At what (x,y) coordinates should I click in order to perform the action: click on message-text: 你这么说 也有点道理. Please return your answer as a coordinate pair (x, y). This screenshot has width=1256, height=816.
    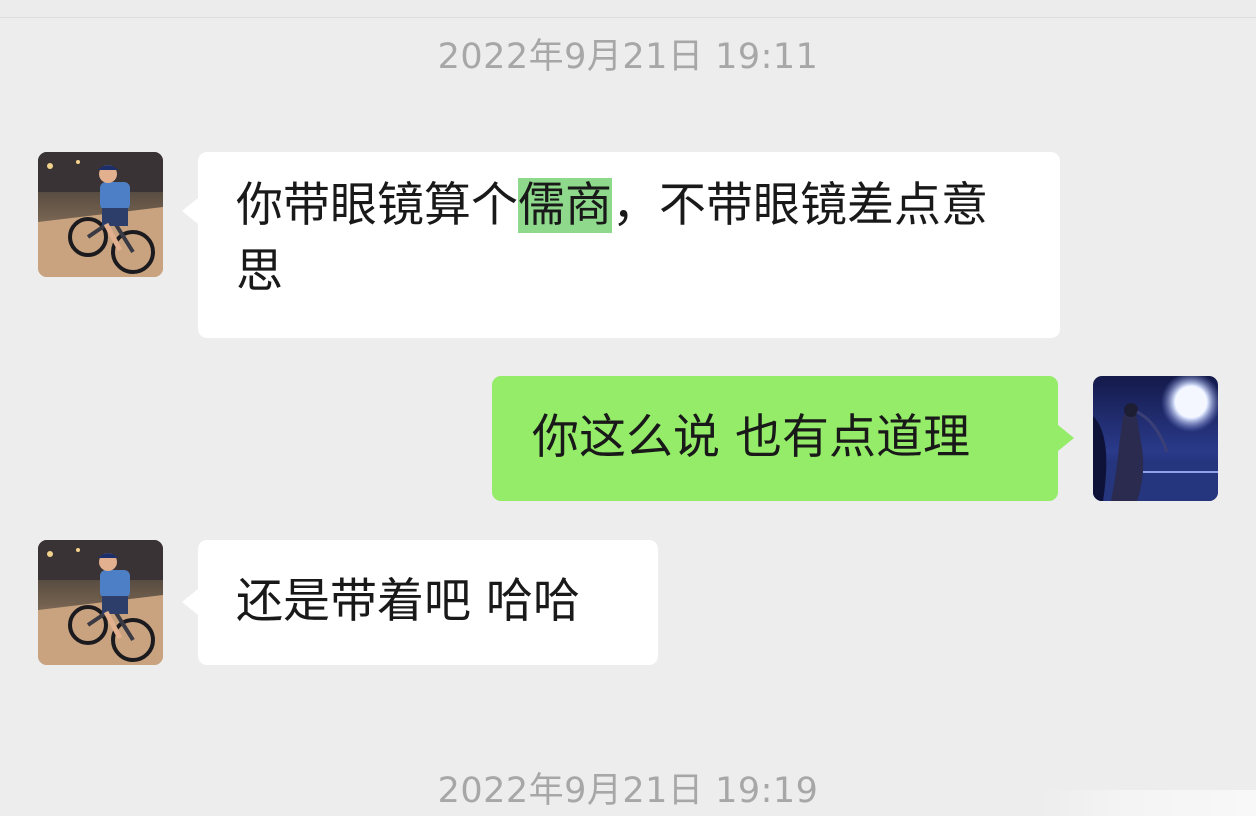
    Looking at the image, I should click on (751, 437).